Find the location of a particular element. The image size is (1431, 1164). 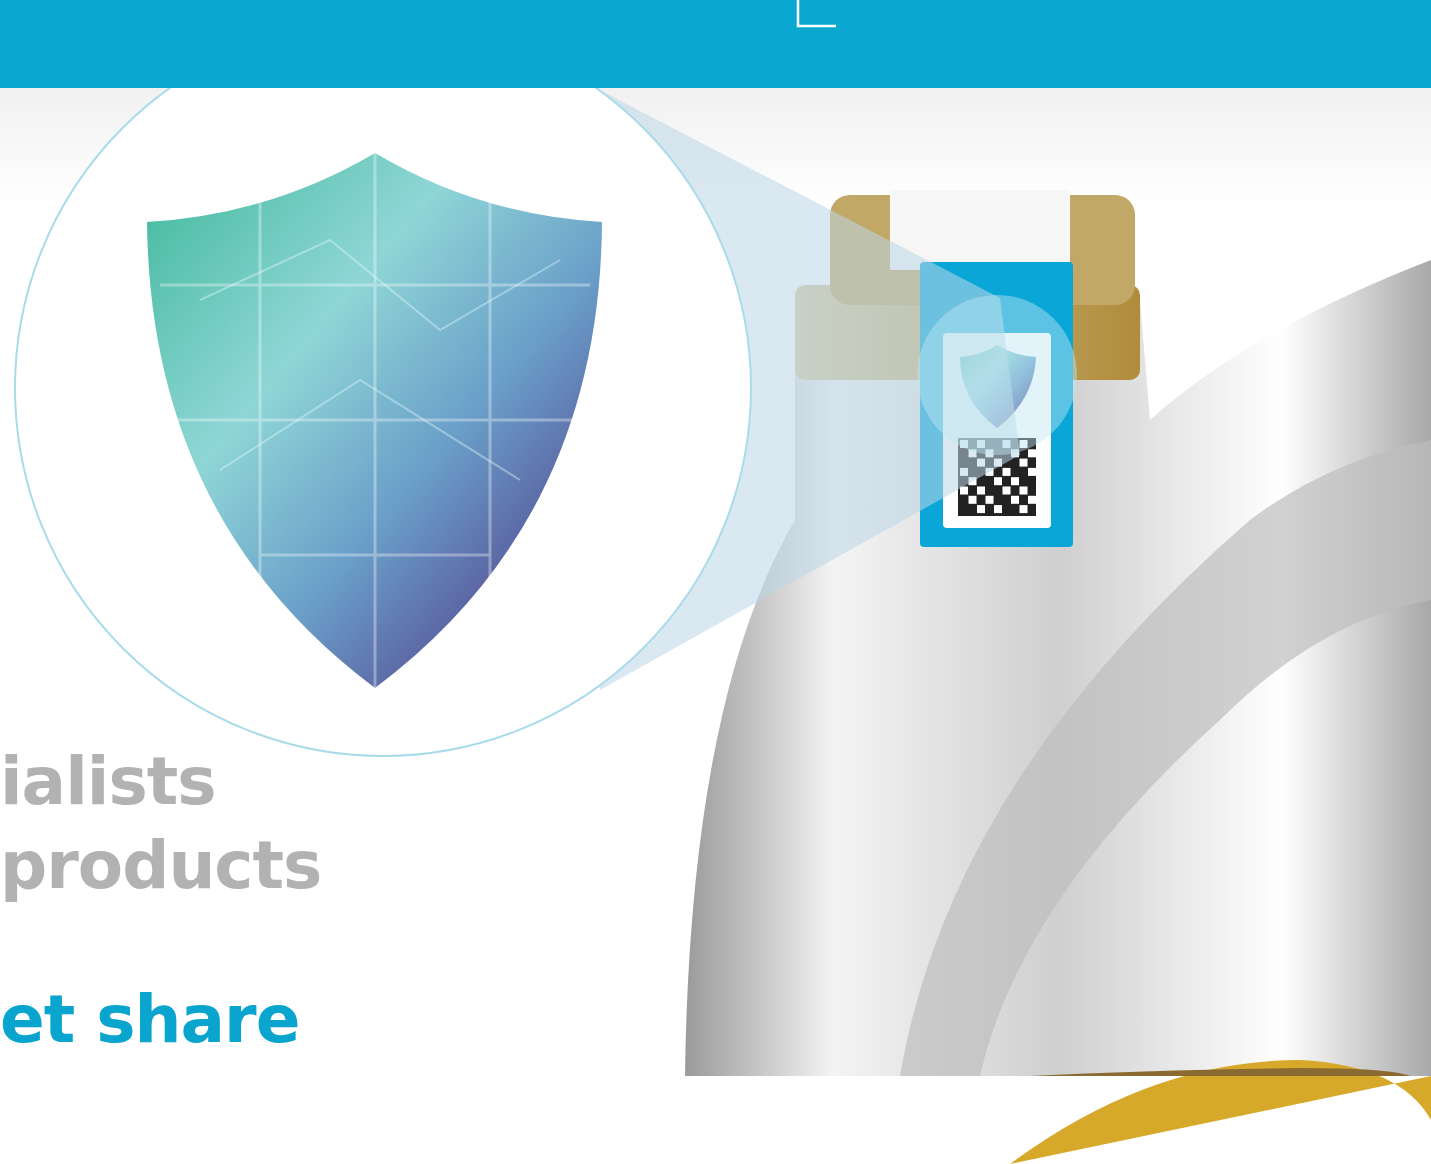

headline-text: products is located at coordinates (161, 866).